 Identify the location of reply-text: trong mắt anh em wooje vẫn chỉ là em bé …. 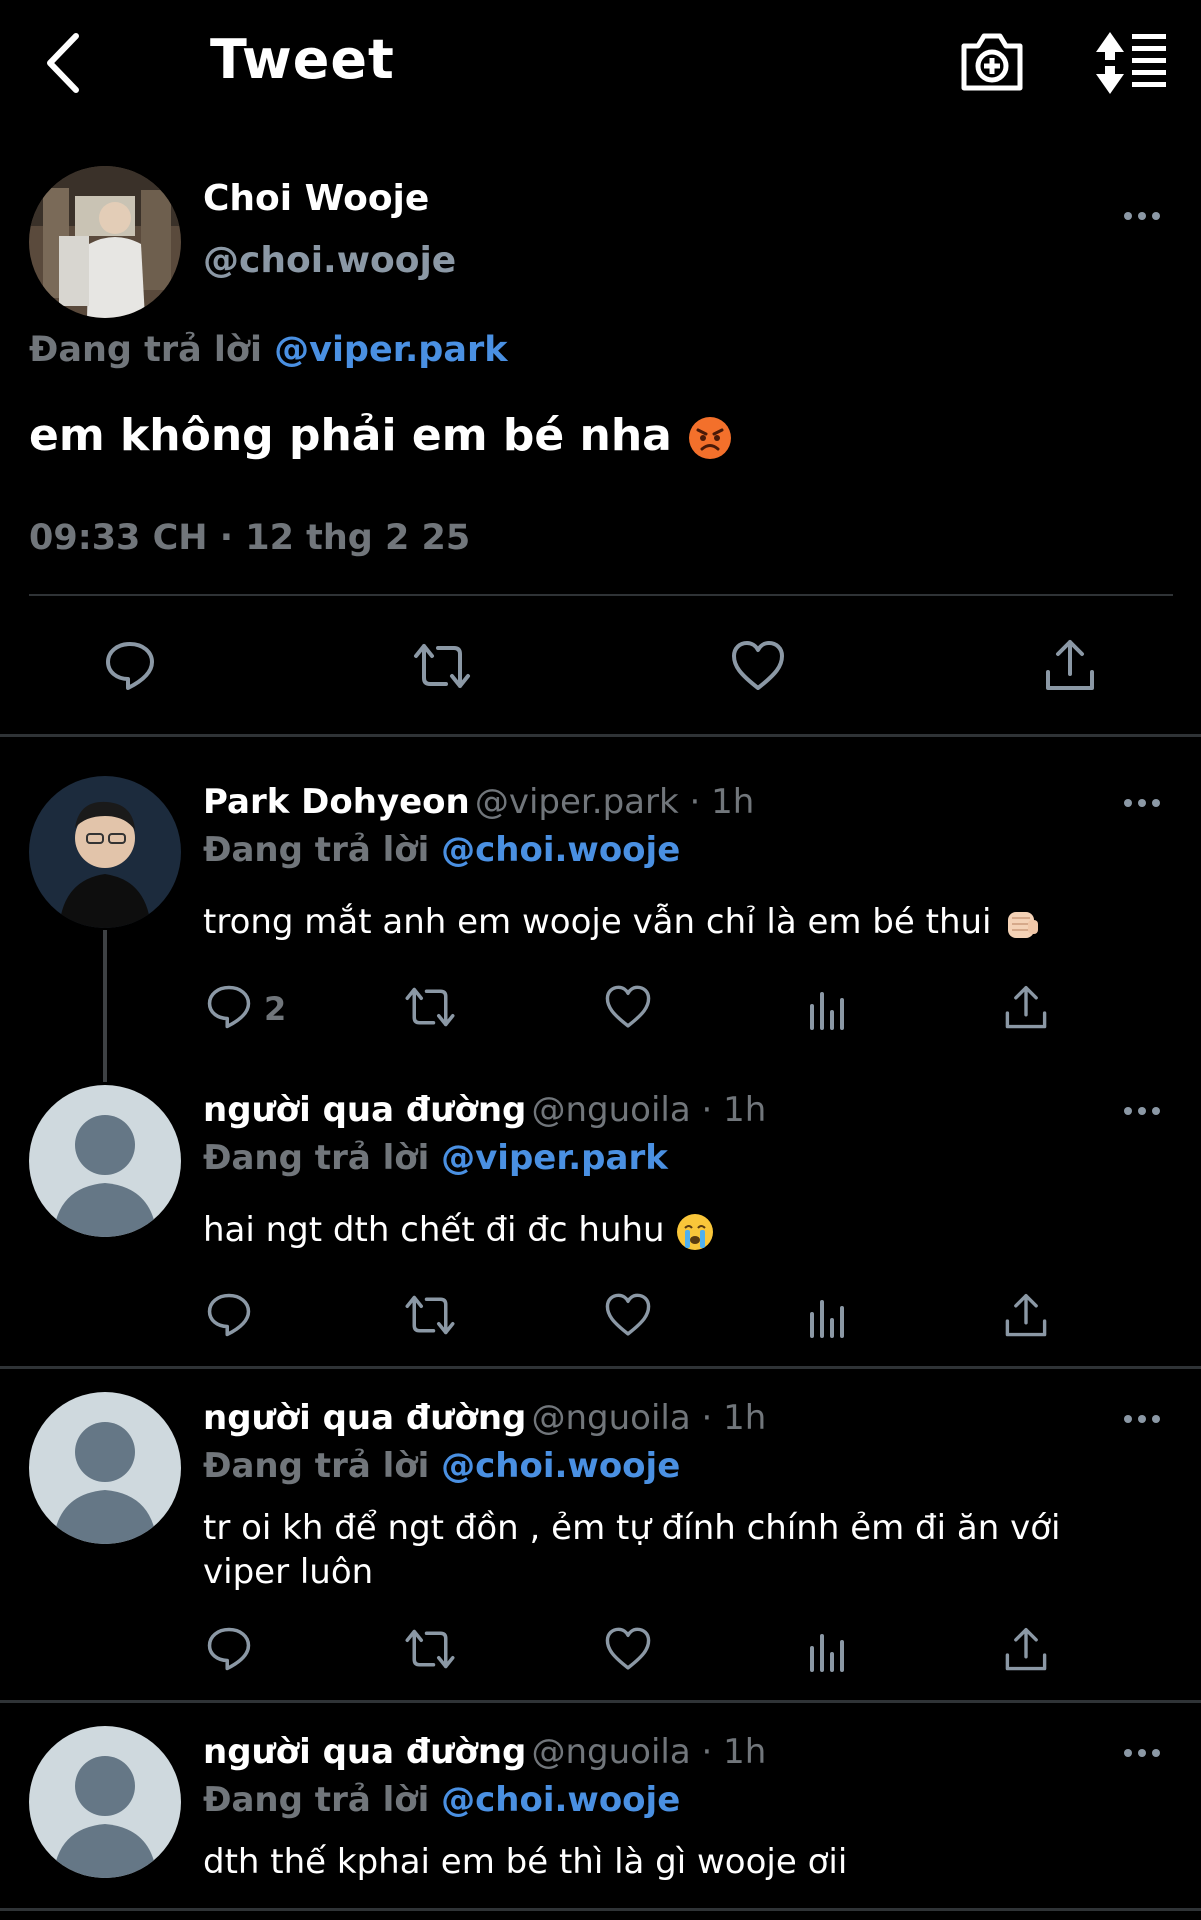
(663, 922).